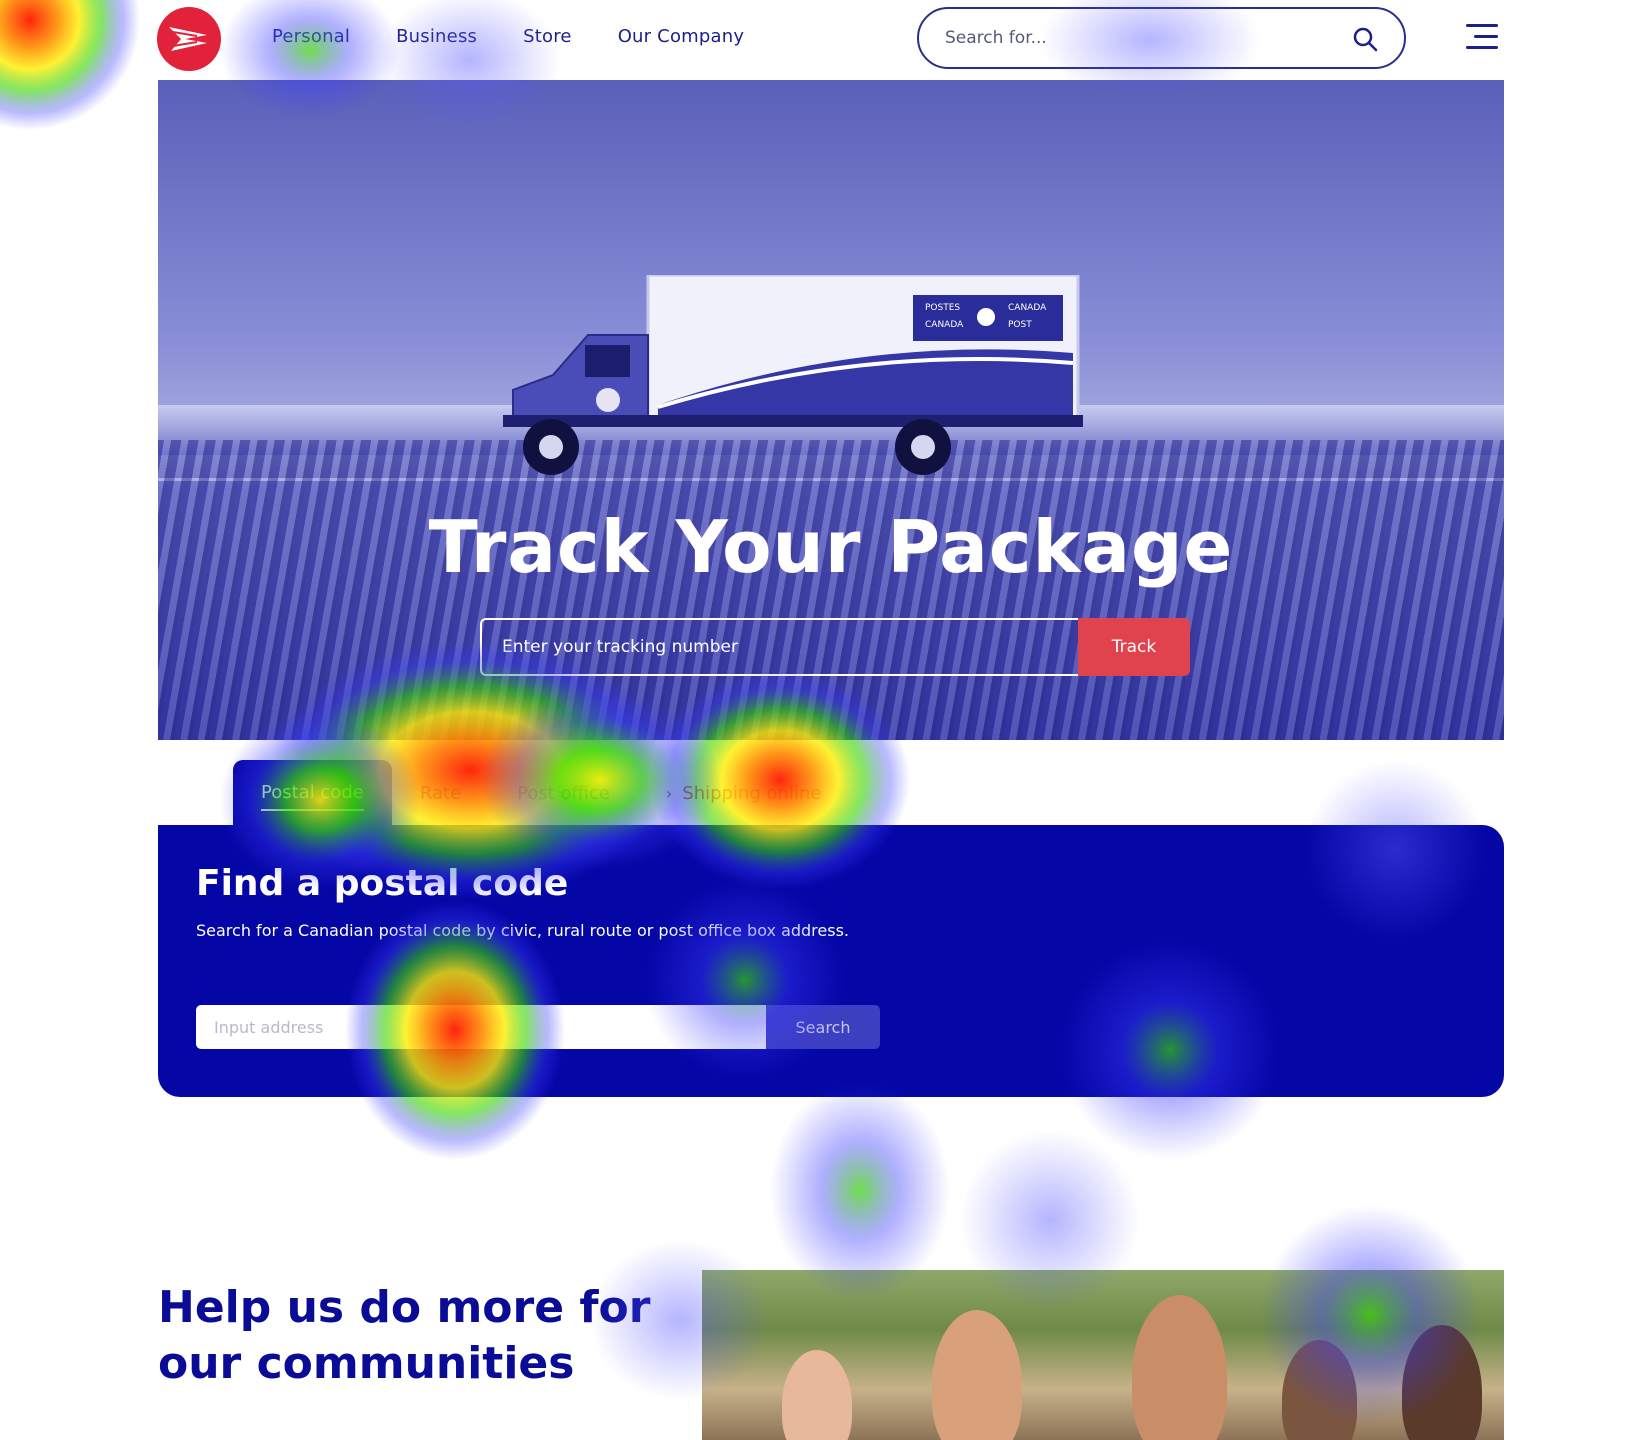 The width and height of the screenshot is (1650, 1440). Describe the element at coordinates (752, 793) in the screenshot. I see `tab-label: Shipping online` at that location.